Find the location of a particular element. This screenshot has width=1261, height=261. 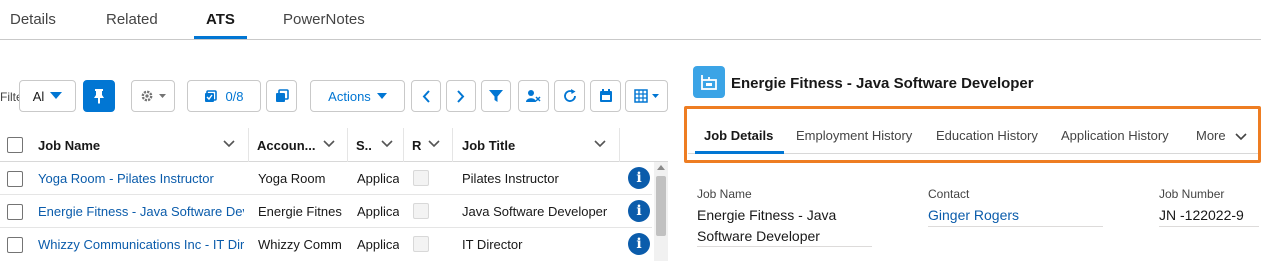

refresh-icon is located at coordinates (569, 95).